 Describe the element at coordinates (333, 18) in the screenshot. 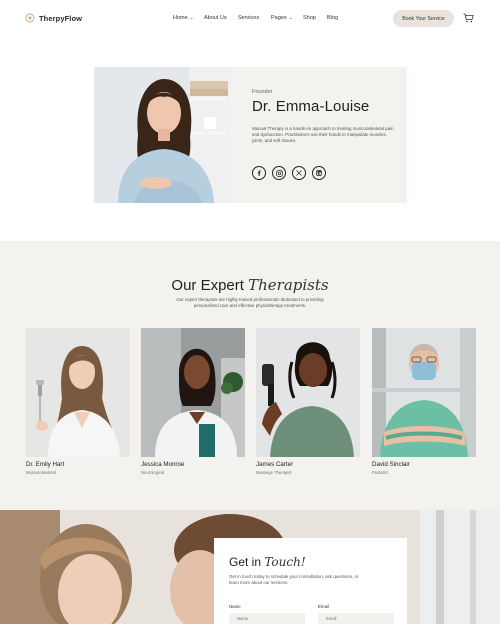

I see `nav-item-label: Blog` at that location.